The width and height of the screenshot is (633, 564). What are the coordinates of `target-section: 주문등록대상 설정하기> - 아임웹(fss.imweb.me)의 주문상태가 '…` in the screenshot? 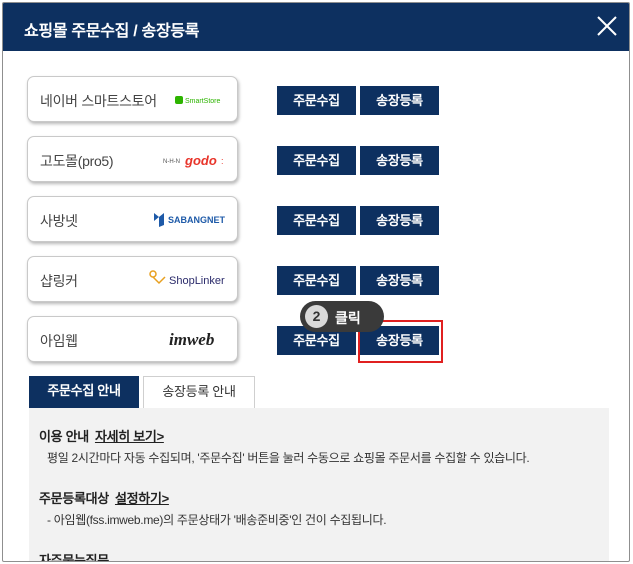 It's located at (319, 508).